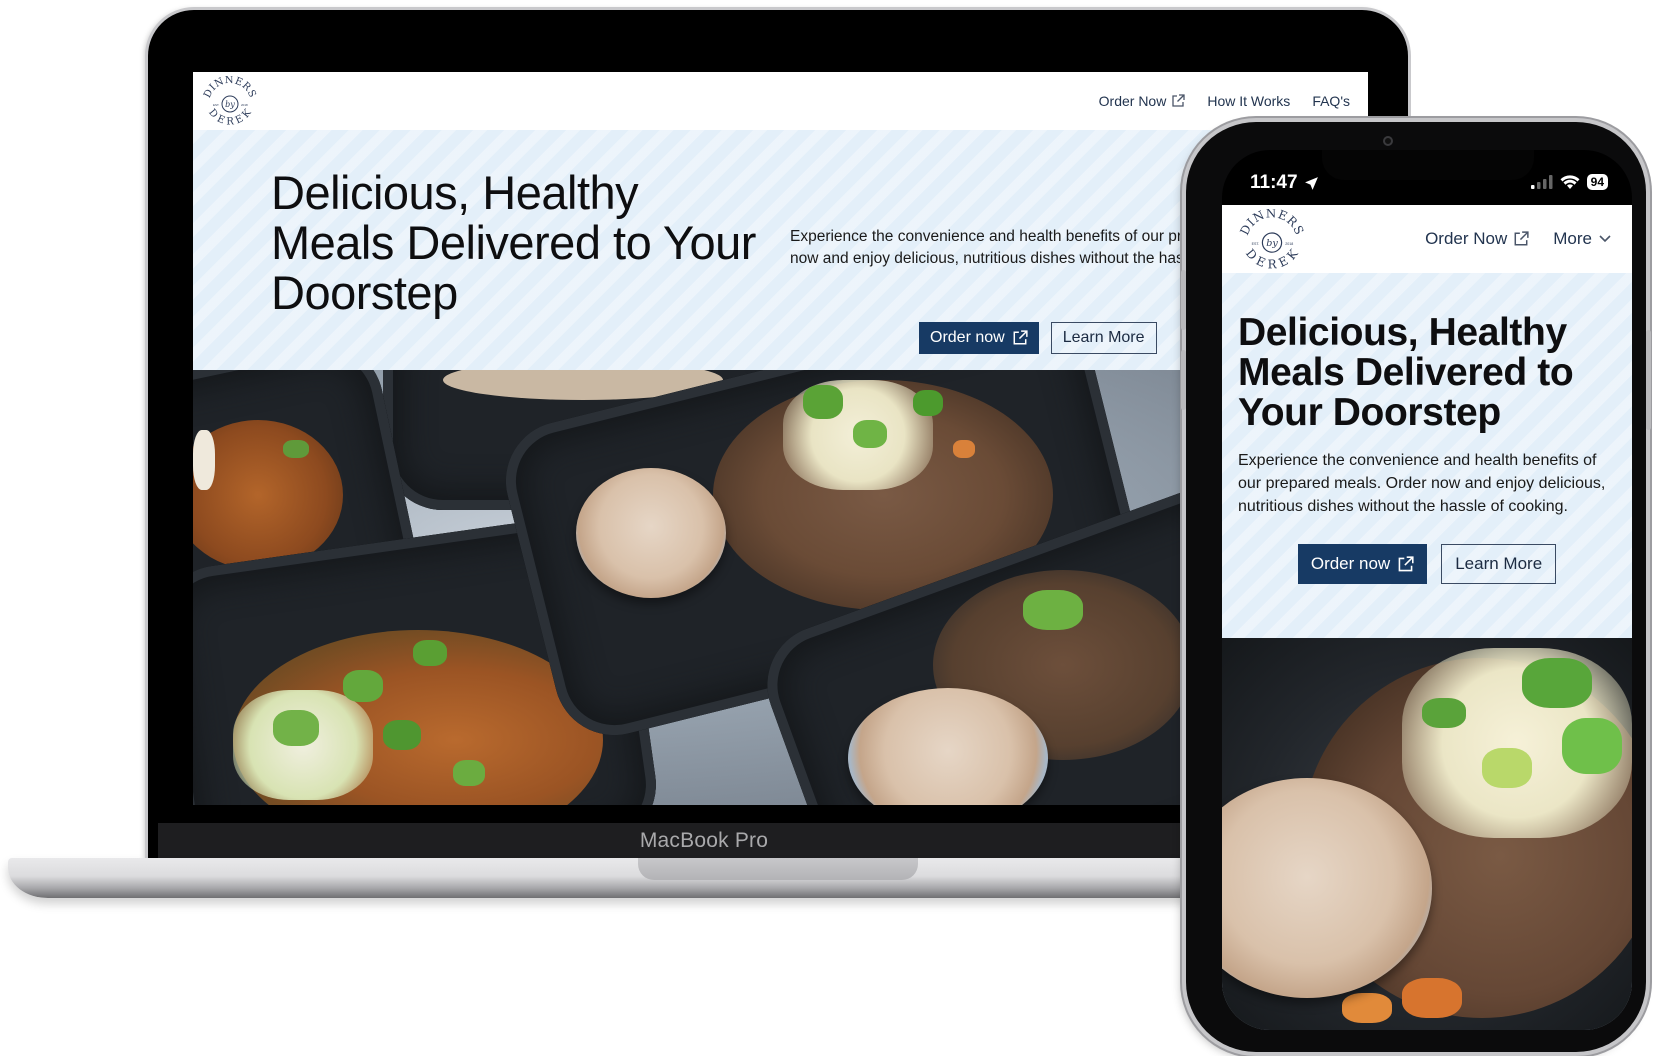 The image size is (1668, 1056). Describe the element at coordinates (778, 869) in the screenshot. I see `laptop-hinge-notch` at that location.